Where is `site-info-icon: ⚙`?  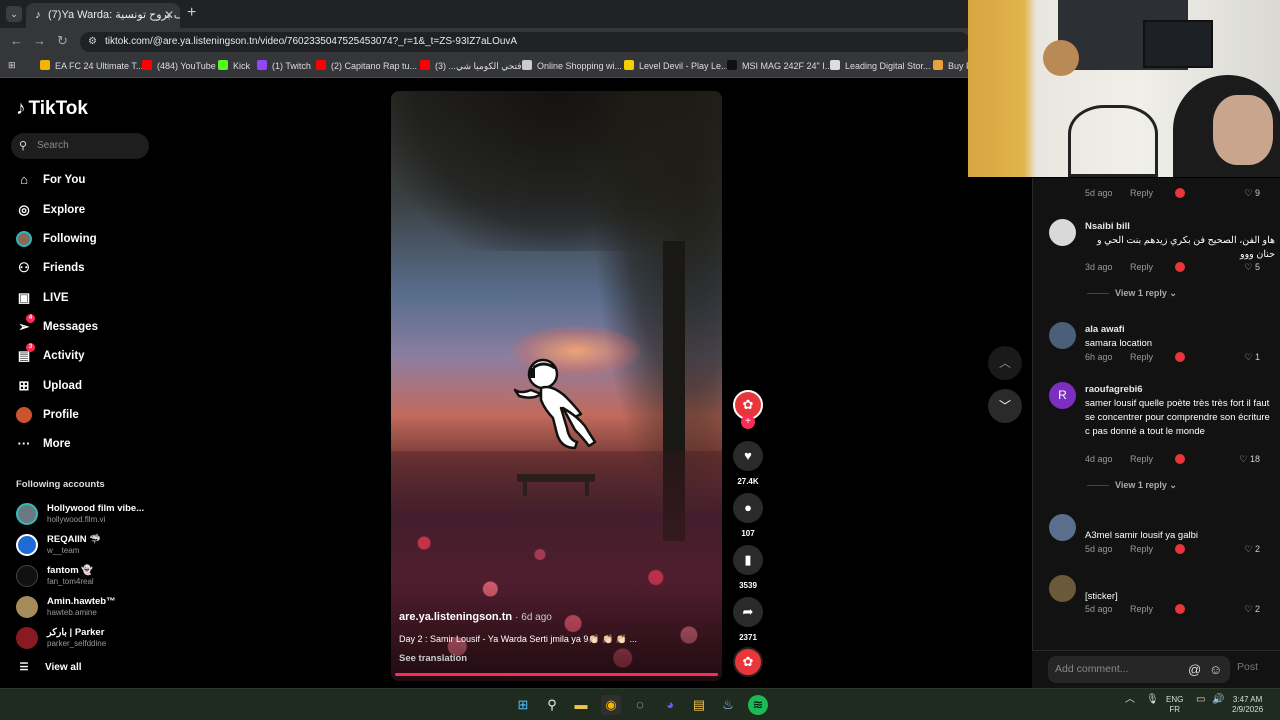 site-info-icon: ⚙ is located at coordinates (92, 42).